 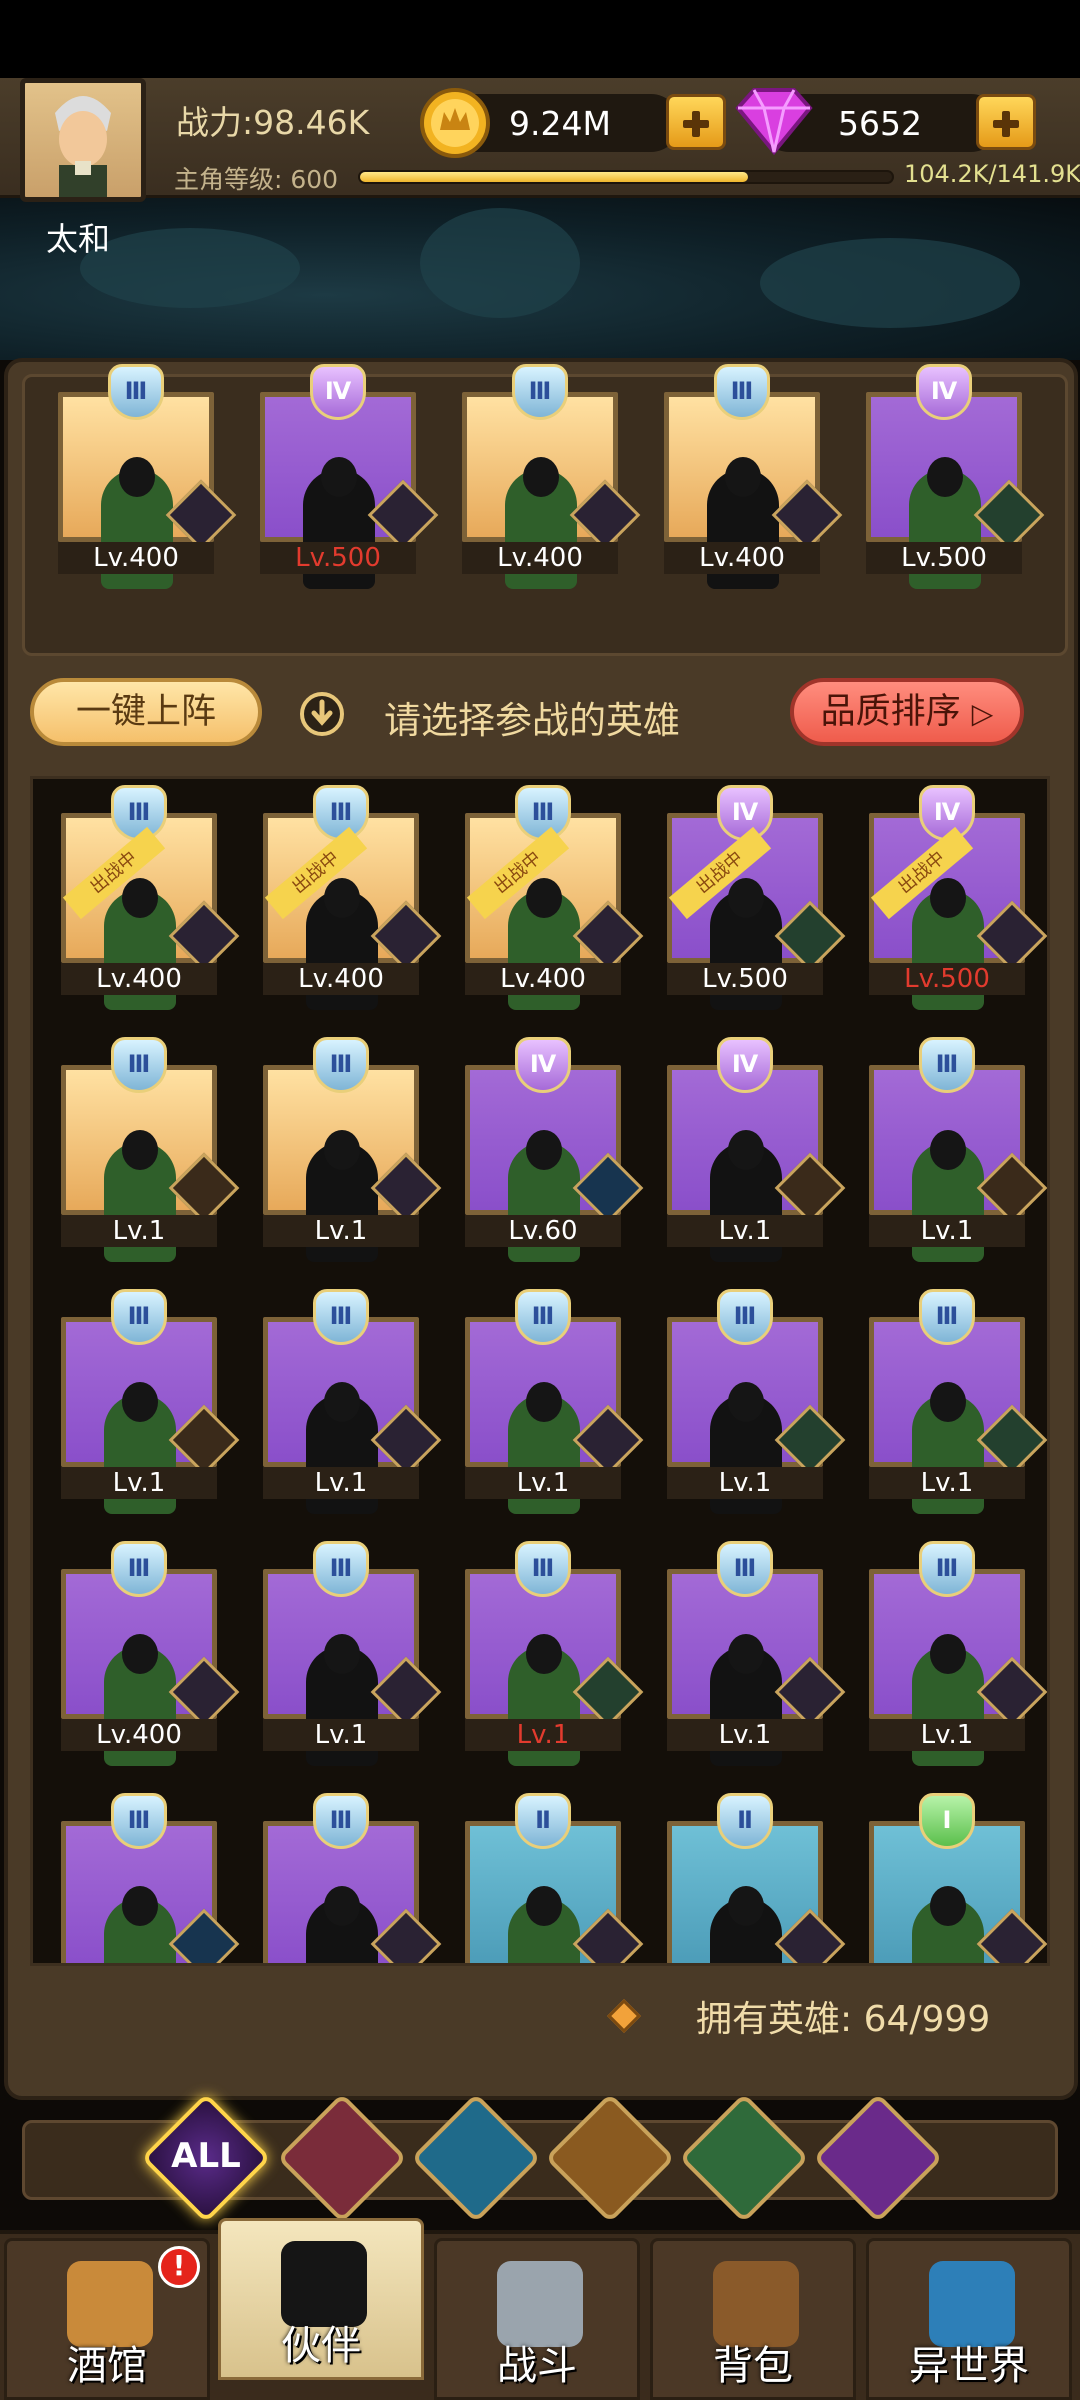 What do you see at coordinates (476, 2158) in the screenshot?
I see `filter-sea-faction-icon` at bounding box center [476, 2158].